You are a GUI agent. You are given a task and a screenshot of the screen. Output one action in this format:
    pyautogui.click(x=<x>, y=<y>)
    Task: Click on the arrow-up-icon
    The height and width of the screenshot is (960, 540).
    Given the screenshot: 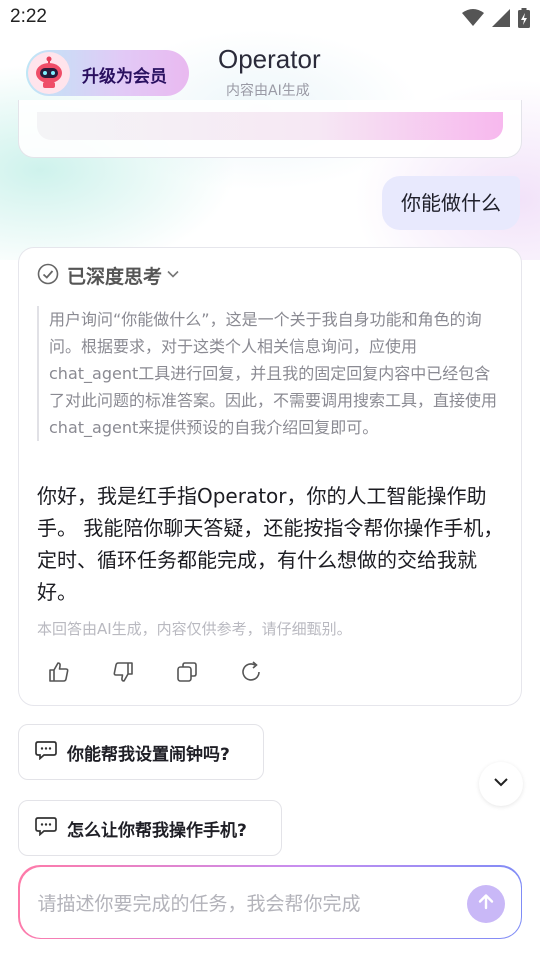 What is the action you would take?
    pyautogui.click(x=486, y=904)
    